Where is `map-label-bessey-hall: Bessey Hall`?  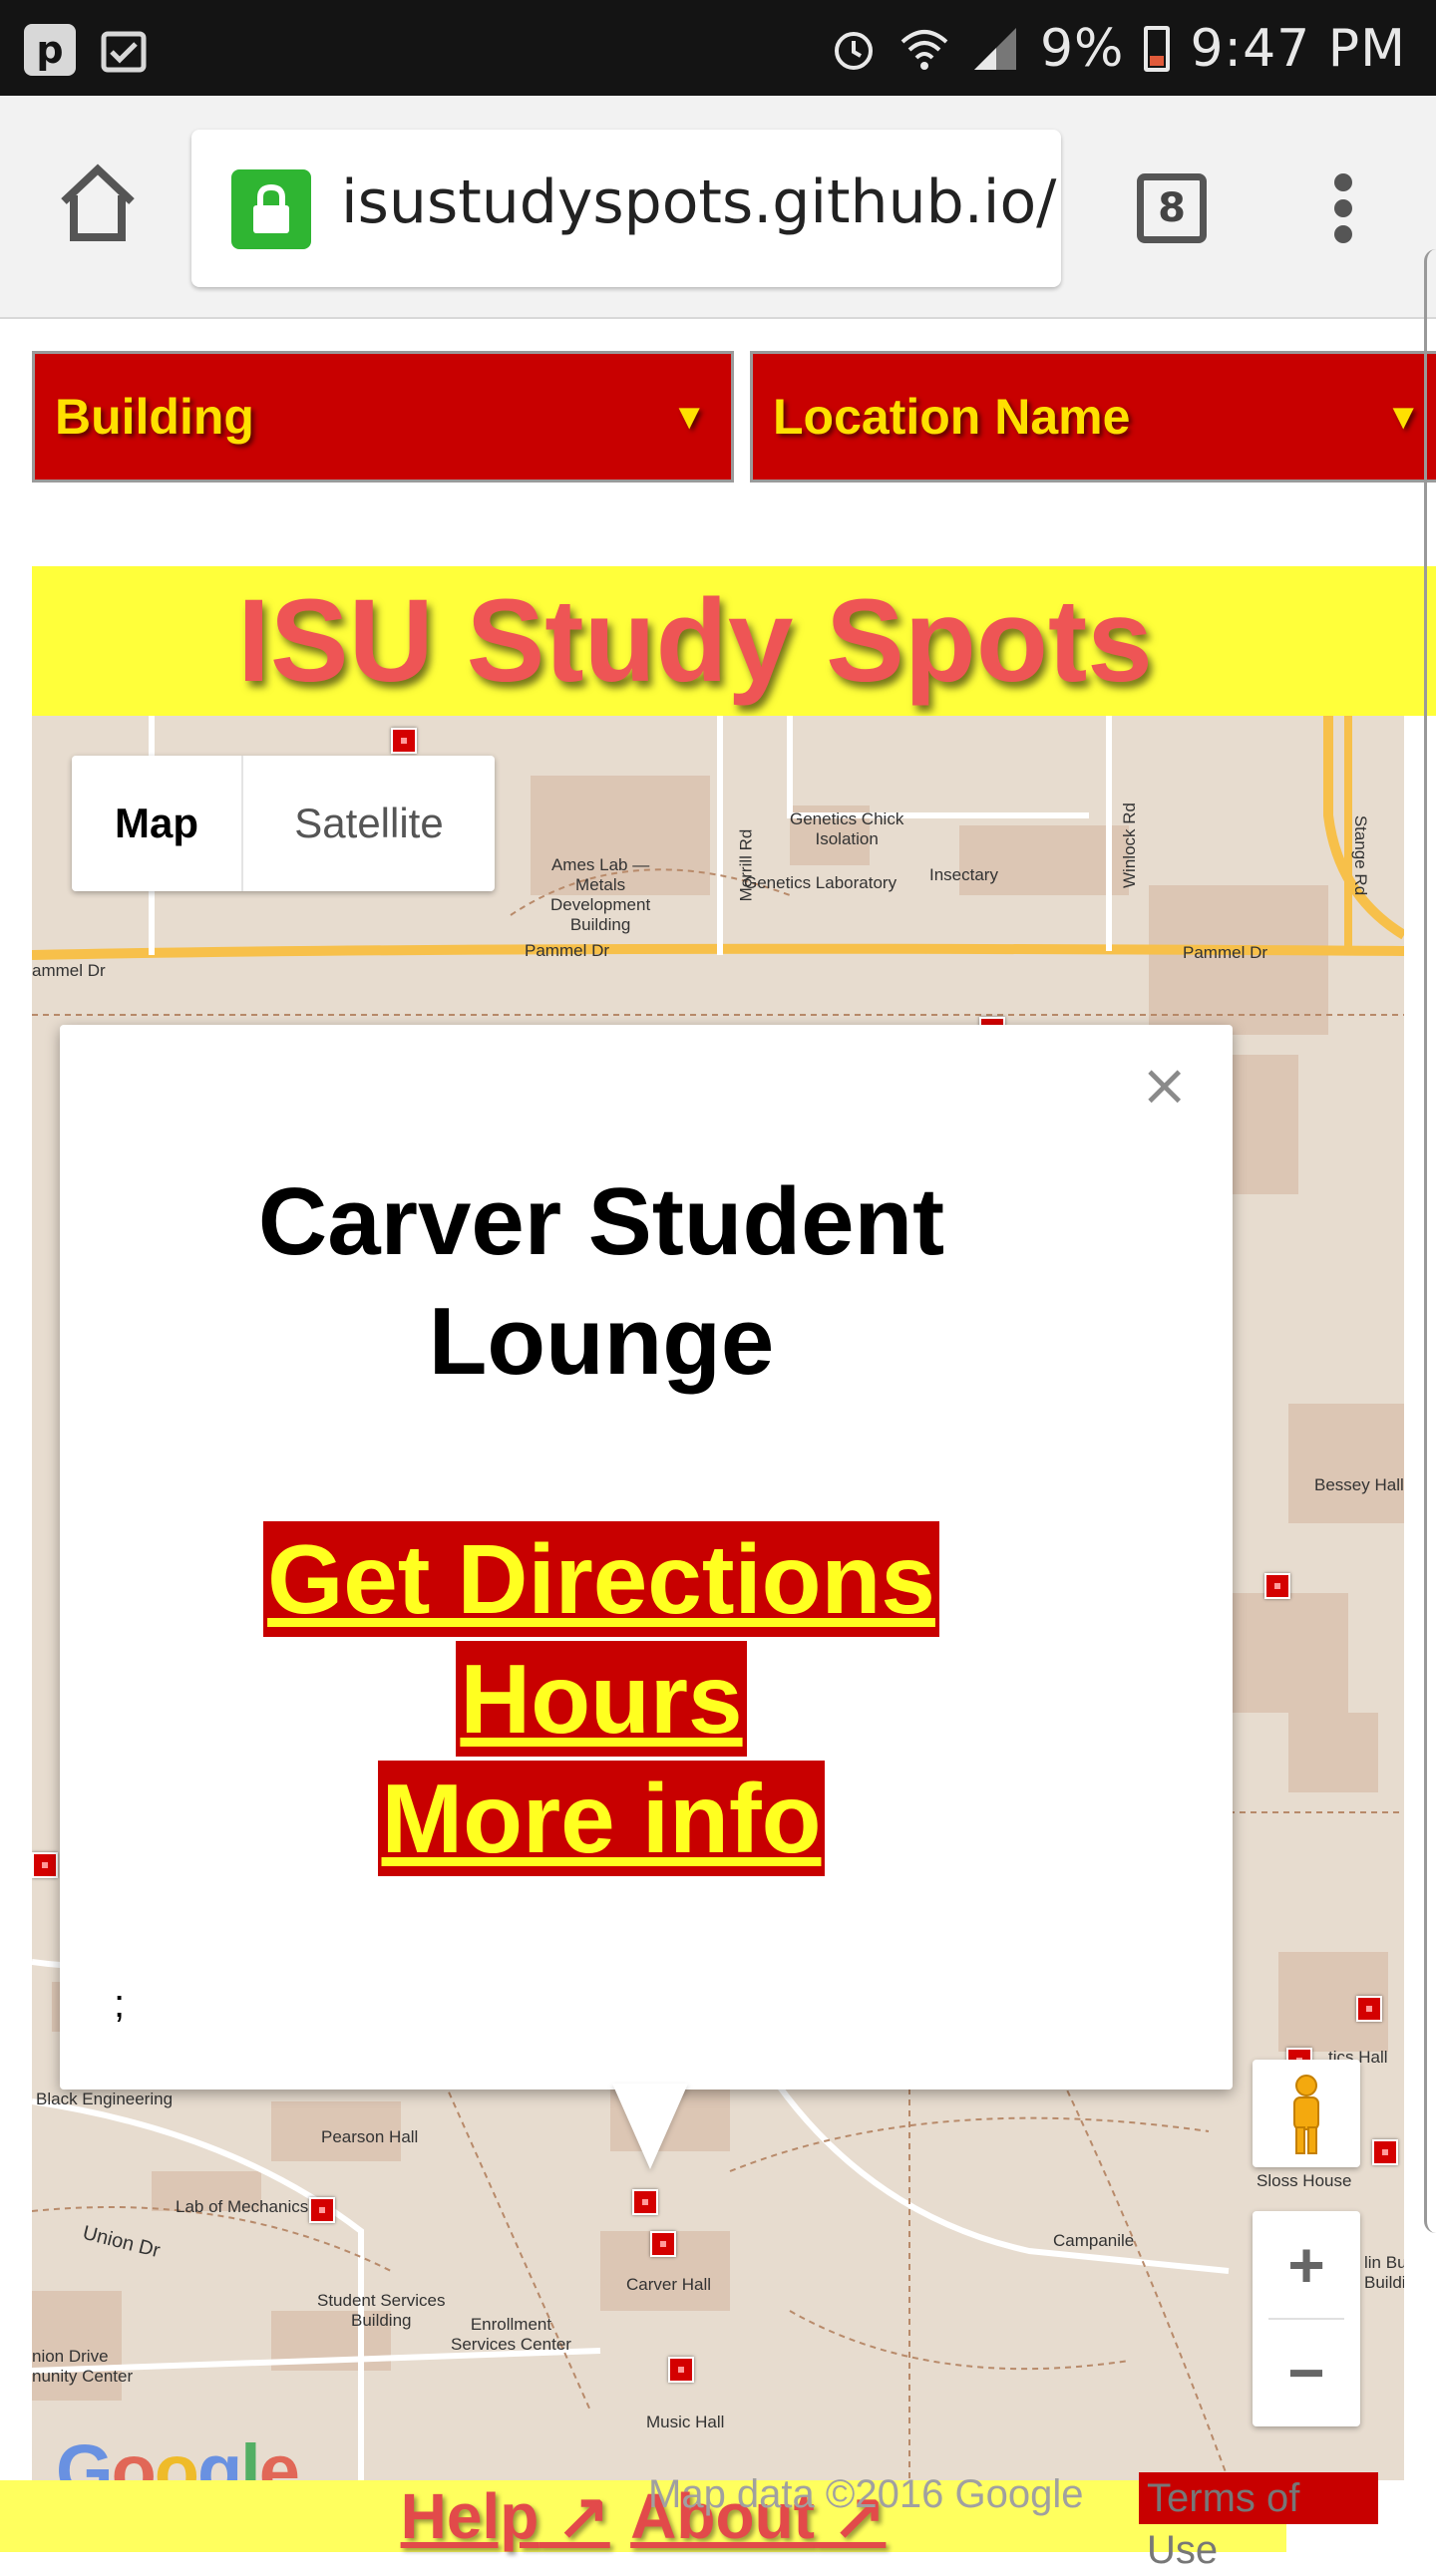 map-label-bessey-hall: Bessey Hall is located at coordinates (1359, 1484).